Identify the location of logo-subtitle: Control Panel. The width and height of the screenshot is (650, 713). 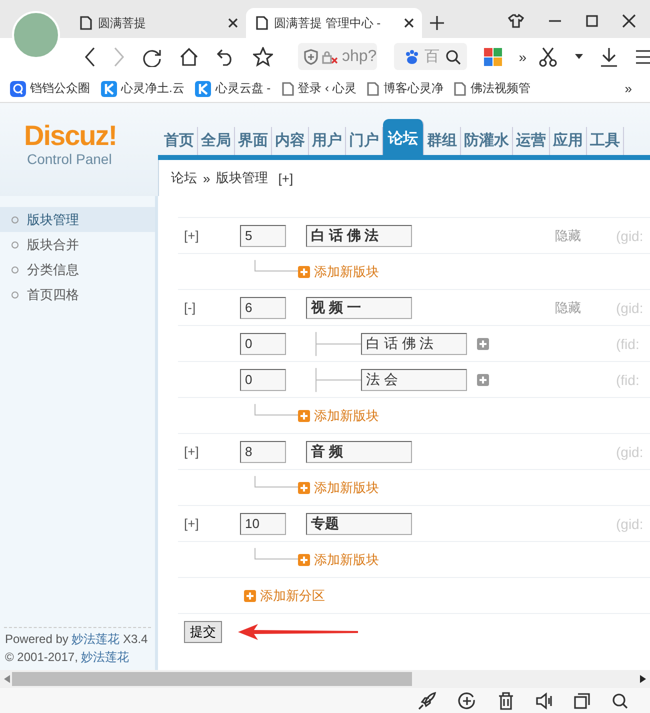
(70, 159).